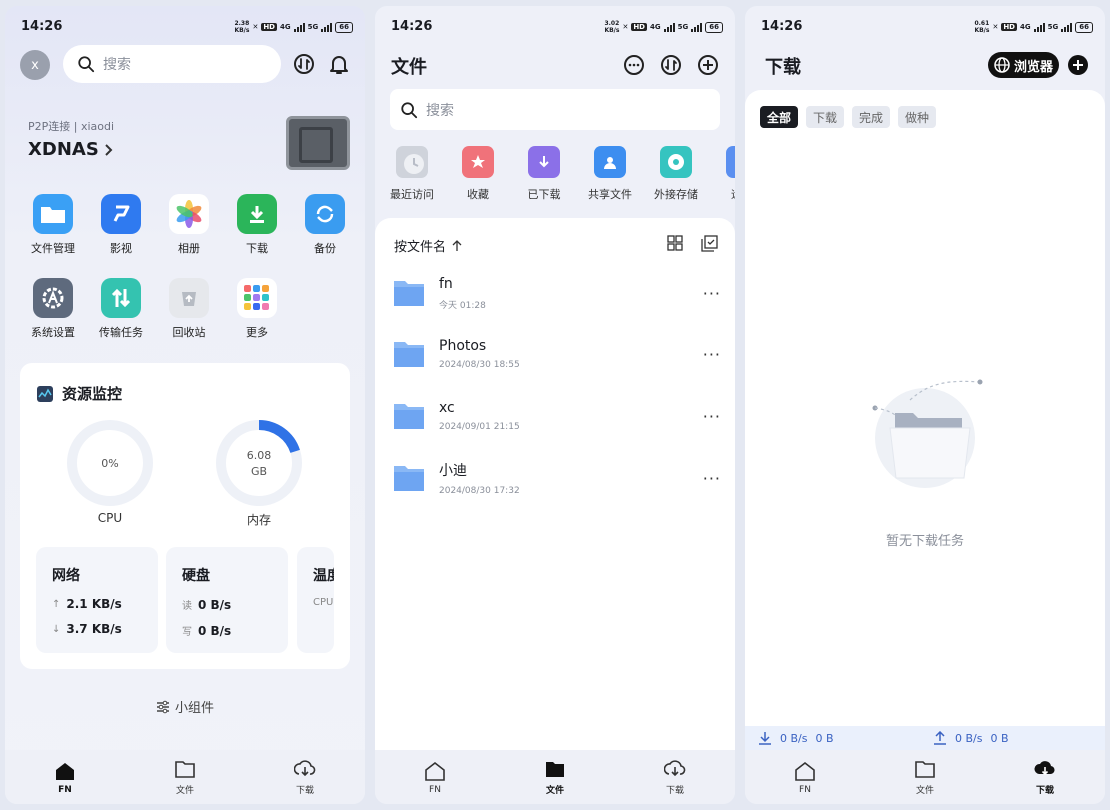  I want to click on status-bar: 14:26 3.02 KB/s ✕ HD 4G 5G 66, so click(555, 26).